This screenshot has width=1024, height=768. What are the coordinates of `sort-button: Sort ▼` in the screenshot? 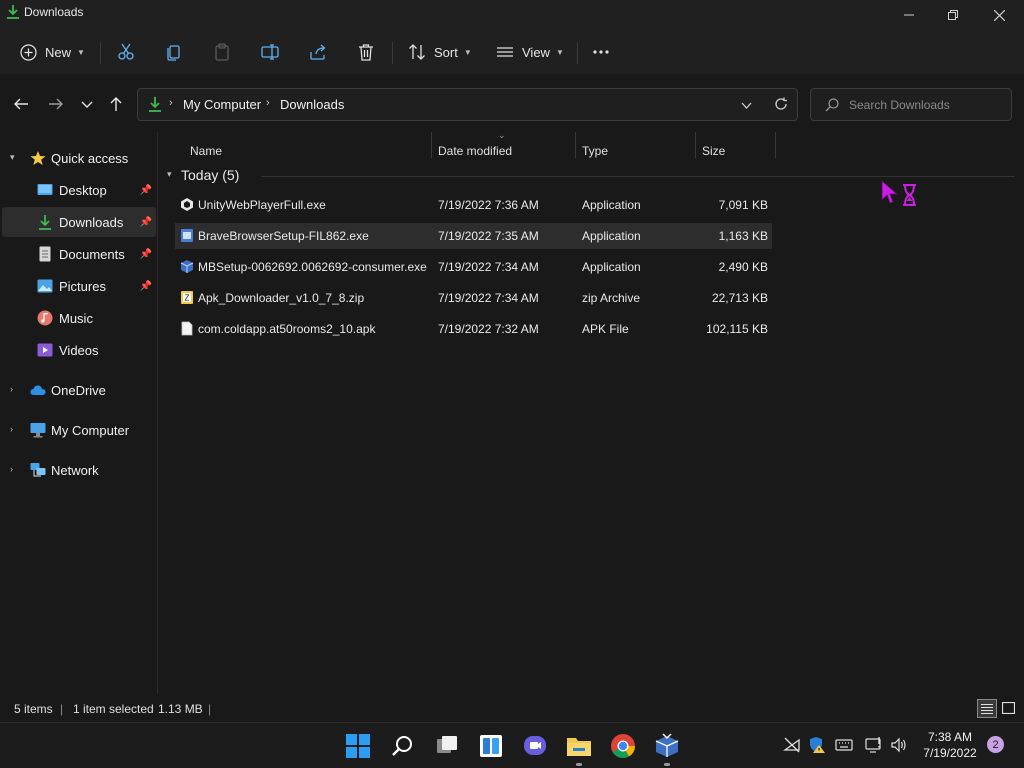 It's located at (440, 52).